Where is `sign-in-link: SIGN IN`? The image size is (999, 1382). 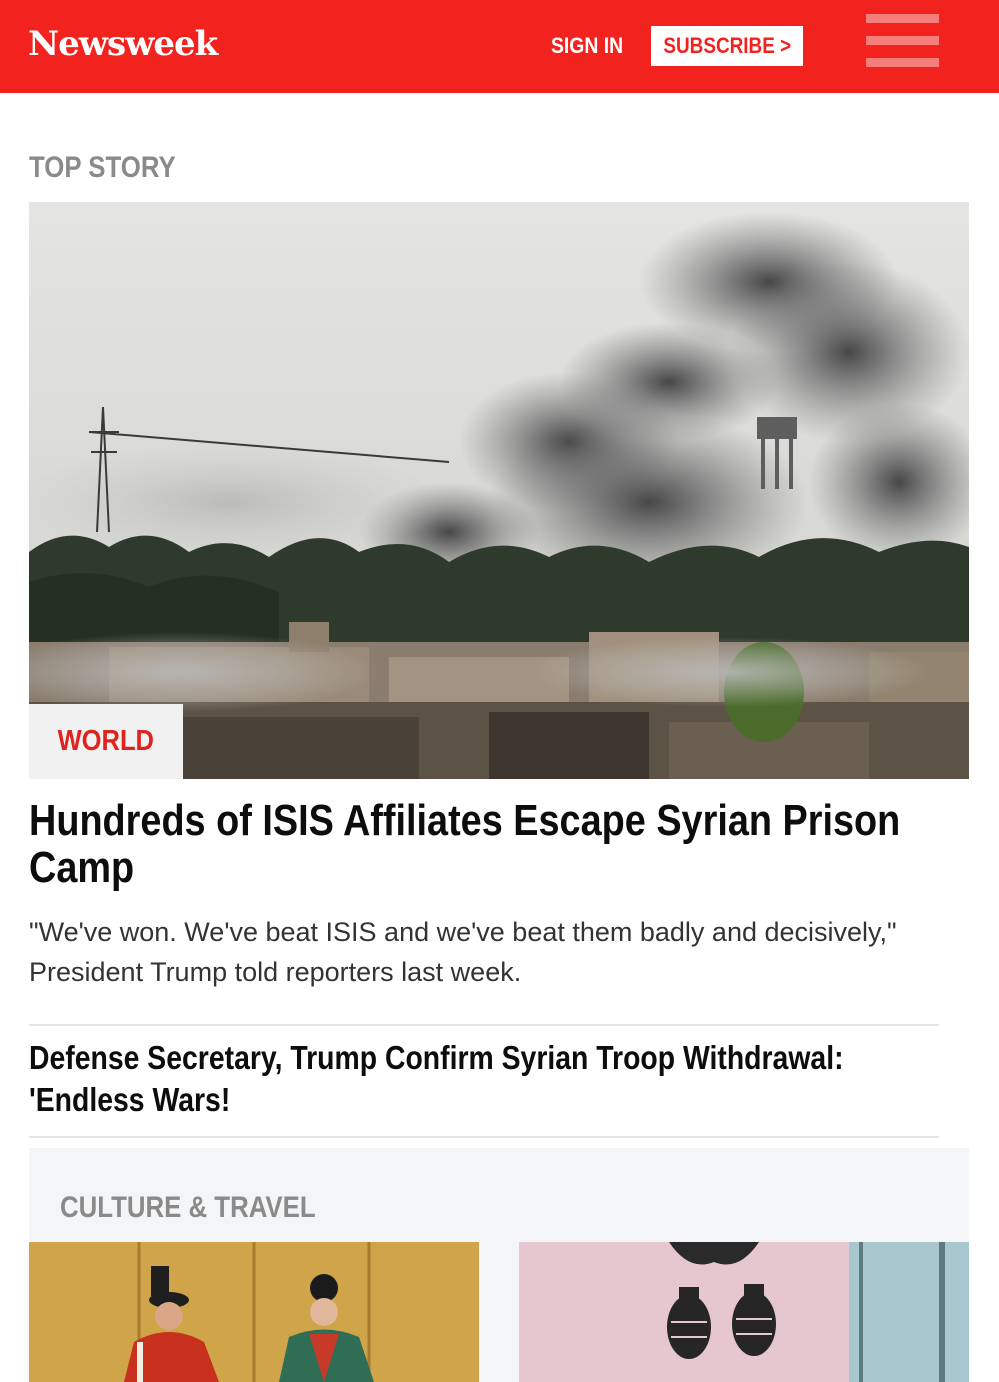 sign-in-link: SIGN IN is located at coordinates (587, 46).